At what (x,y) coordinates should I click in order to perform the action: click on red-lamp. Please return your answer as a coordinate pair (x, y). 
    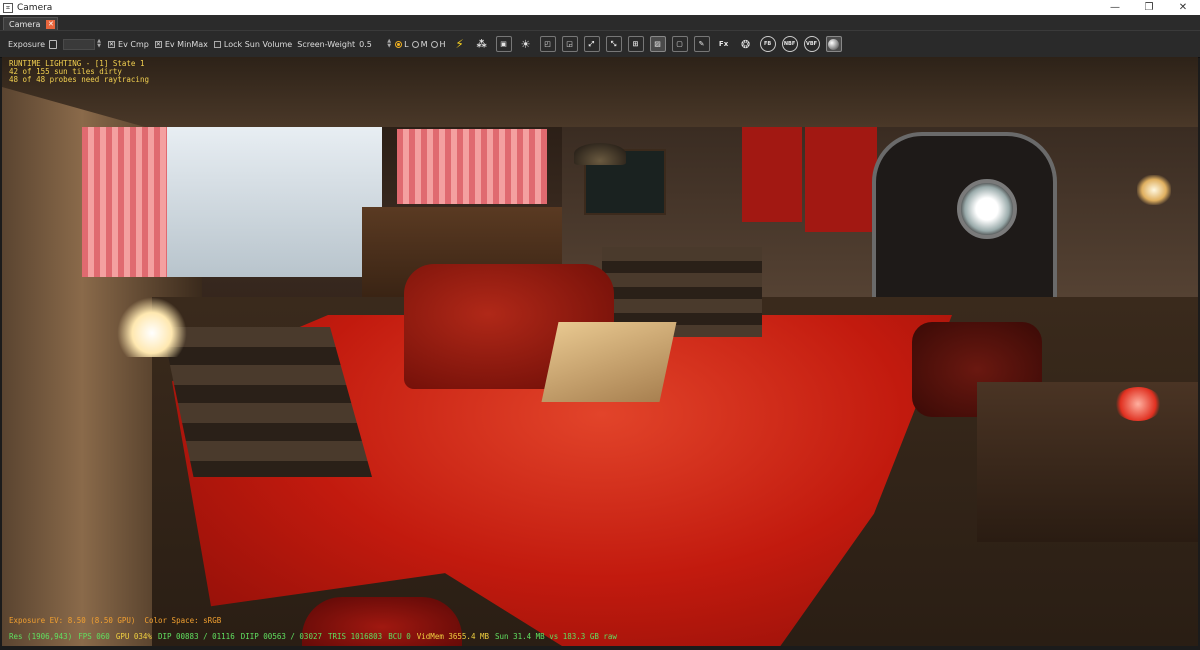
    Looking at the image, I should click on (1138, 404).